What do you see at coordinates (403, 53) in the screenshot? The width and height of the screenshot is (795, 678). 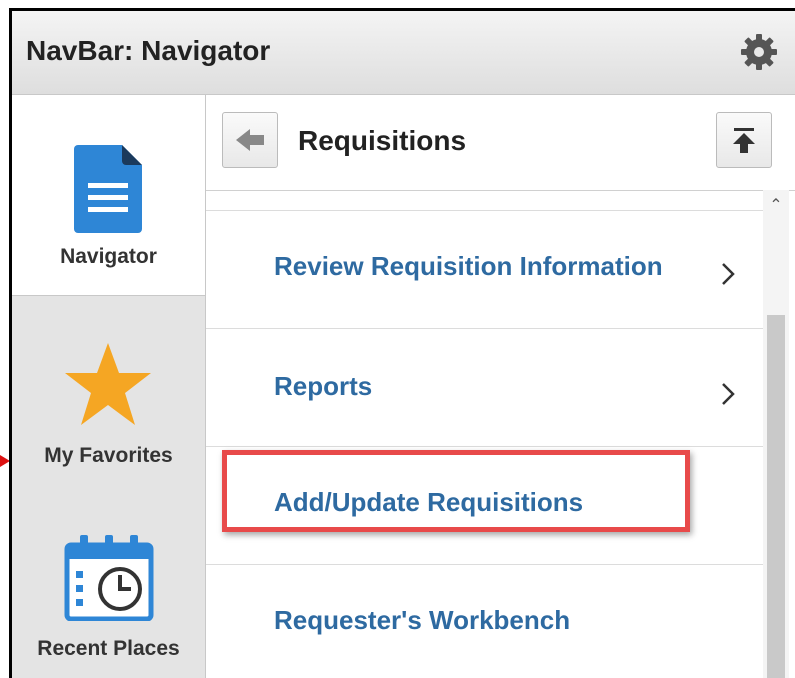 I see `navbar-header: NavBar: Navigator` at bounding box center [403, 53].